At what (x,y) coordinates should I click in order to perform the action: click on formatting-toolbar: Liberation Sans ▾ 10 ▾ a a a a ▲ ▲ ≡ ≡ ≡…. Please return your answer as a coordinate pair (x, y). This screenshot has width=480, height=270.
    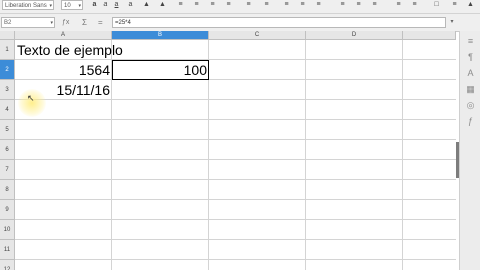
    Looking at the image, I should click on (240, 7).